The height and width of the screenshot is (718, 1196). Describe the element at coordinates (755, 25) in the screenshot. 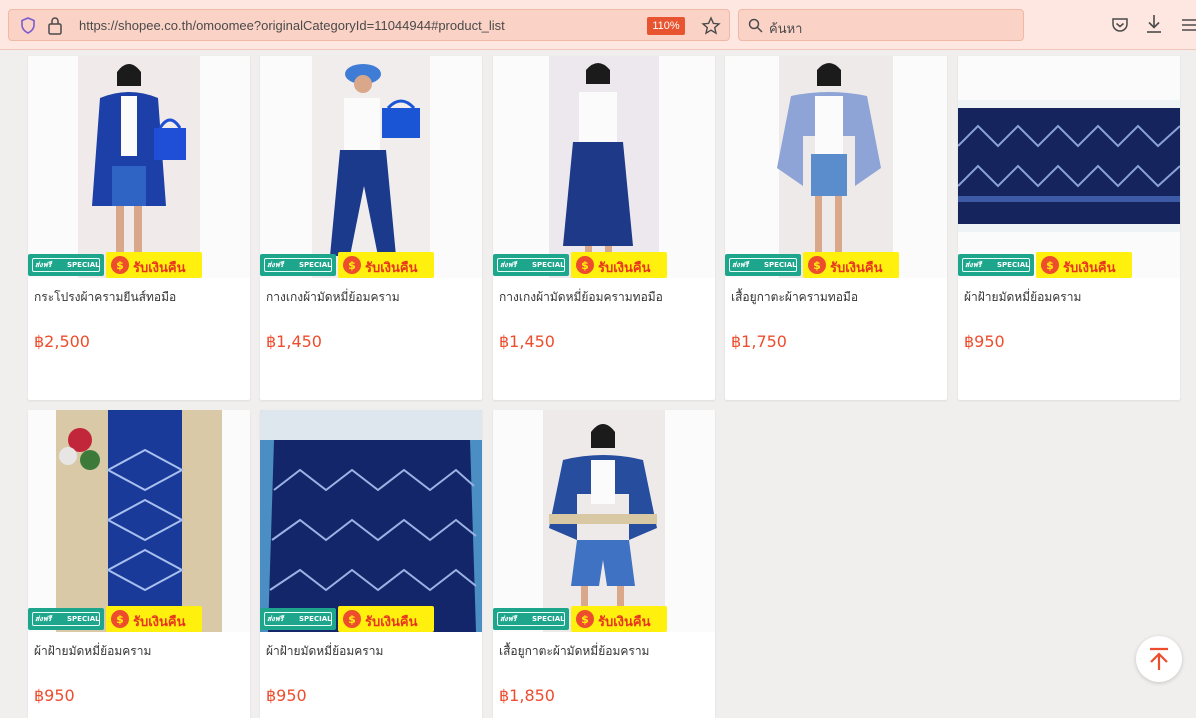

I see `search-icon` at that location.